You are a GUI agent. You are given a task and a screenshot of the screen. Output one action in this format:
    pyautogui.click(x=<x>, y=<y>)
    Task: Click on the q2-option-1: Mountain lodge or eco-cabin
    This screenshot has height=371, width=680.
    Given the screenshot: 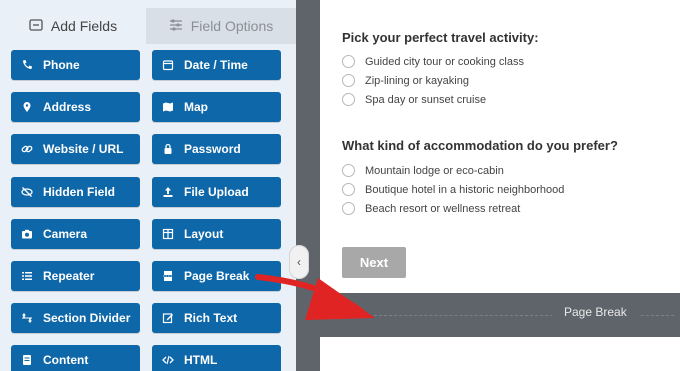 What is the action you would take?
    pyautogui.click(x=423, y=170)
    